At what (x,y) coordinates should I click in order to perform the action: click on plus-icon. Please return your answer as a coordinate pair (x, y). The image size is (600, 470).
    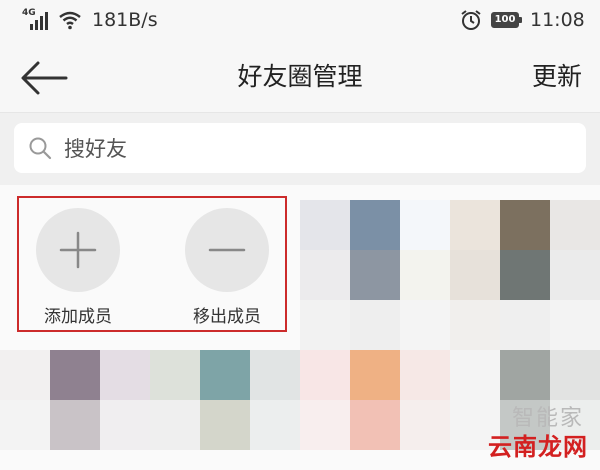
    Looking at the image, I should click on (78, 250).